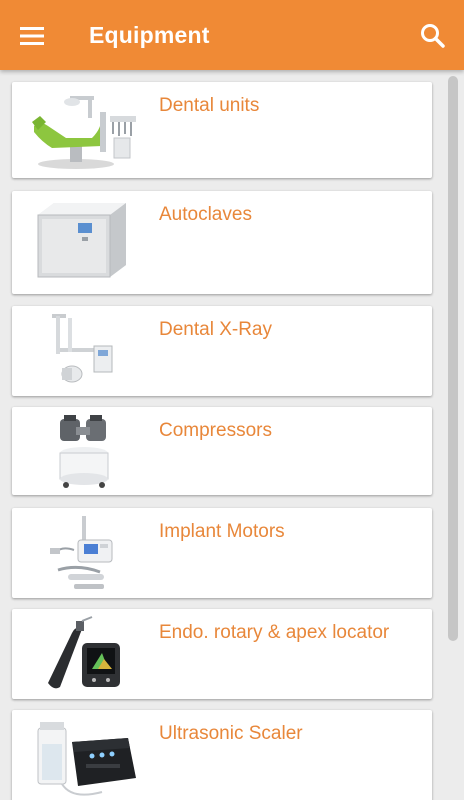 This screenshot has height=800, width=464. What do you see at coordinates (84, 652) in the screenshot?
I see `endo-motor-image` at bounding box center [84, 652].